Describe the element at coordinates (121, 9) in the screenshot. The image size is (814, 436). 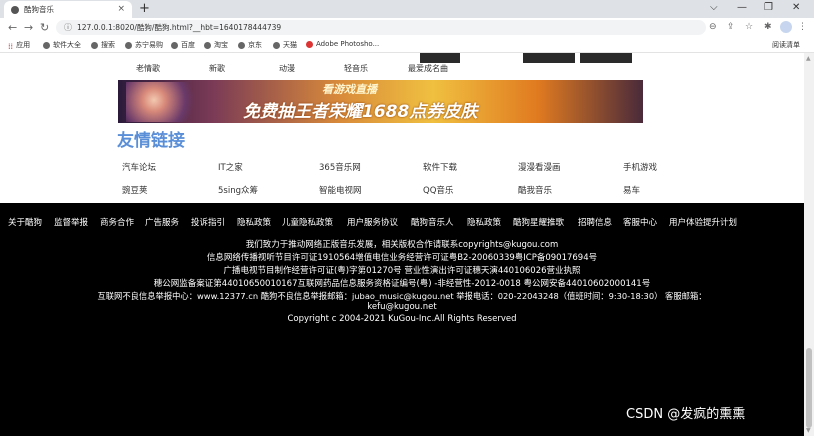
I see `tab-close-icon: ×` at that location.